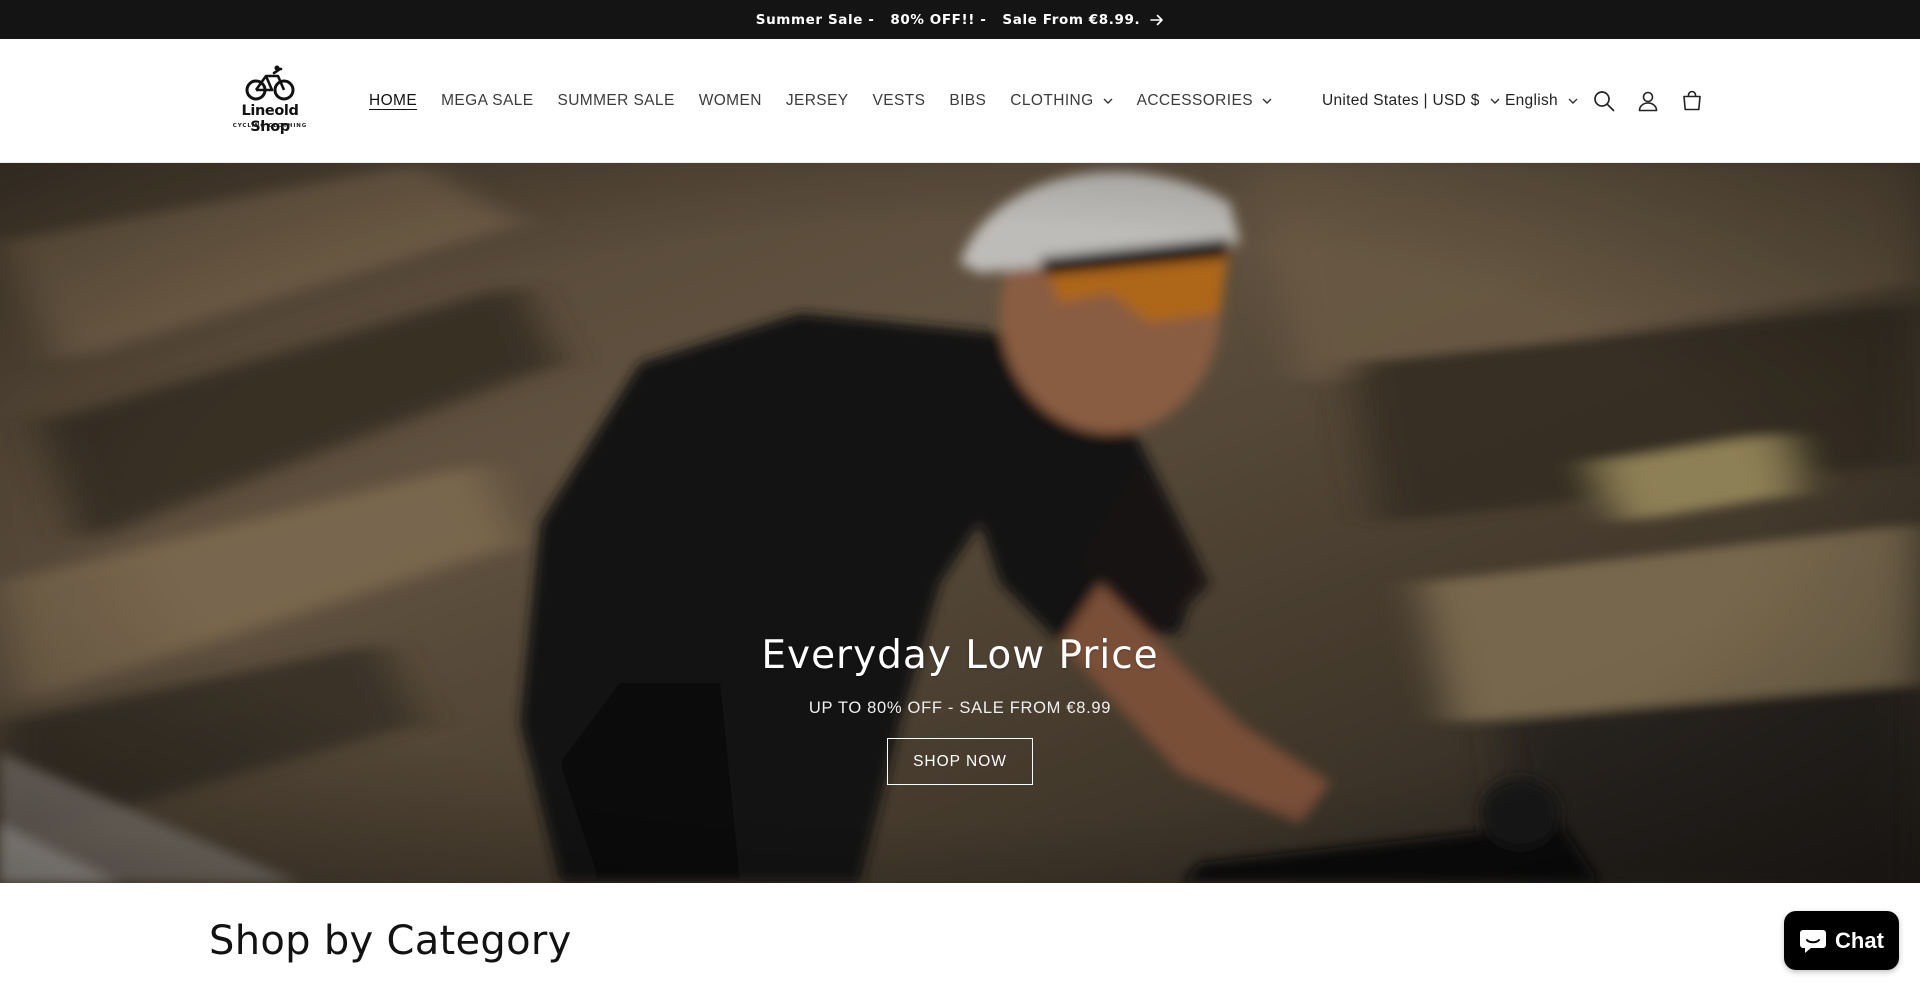 The image size is (1920, 993). I want to click on nav-item-bibs: BIBS, so click(967, 101).